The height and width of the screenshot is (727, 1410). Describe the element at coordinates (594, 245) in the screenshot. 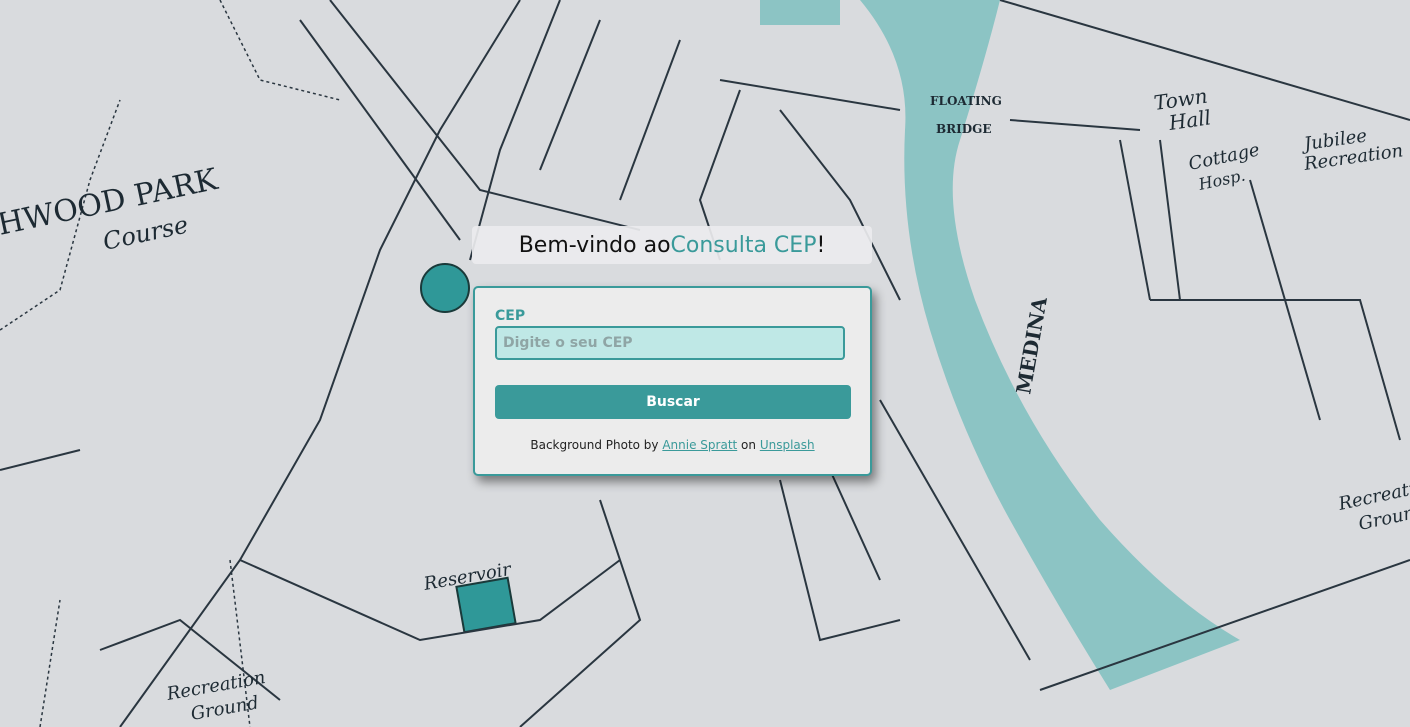

I see `welcome-prefix: Bem-vindo ao` at that location.